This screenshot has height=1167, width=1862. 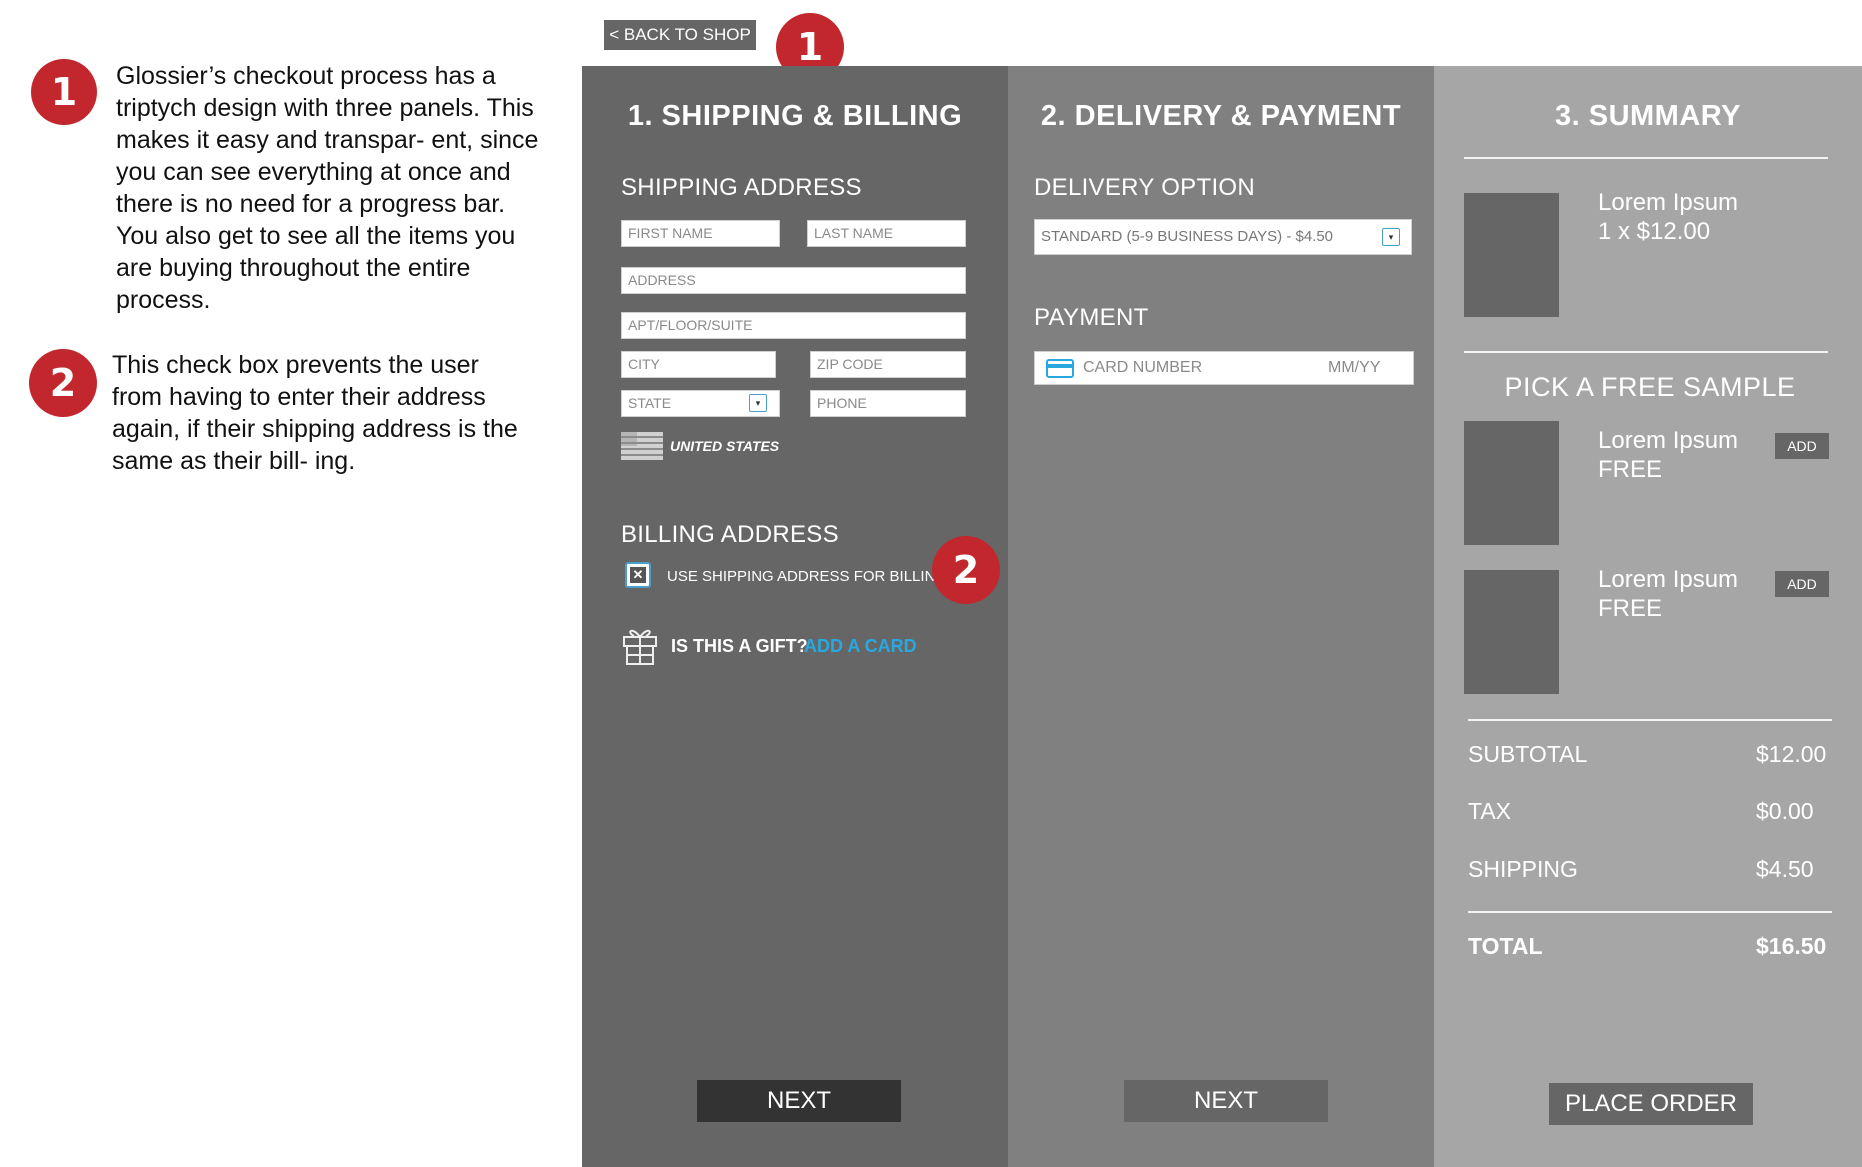 What do you see at coordinates (1060, 368) in the screenshot?
I see `credit-card-icon` at bounding box center [1060, 368].